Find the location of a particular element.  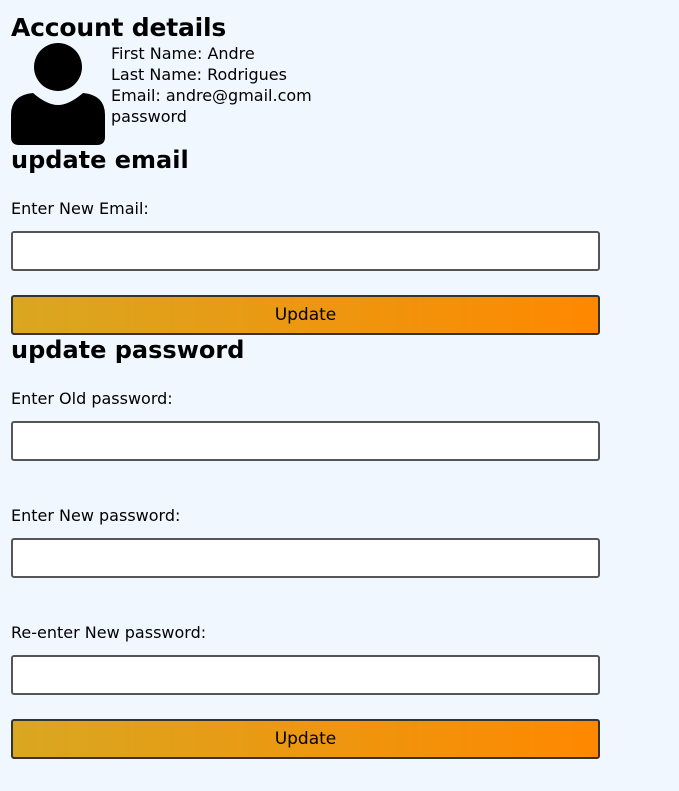

update-email-button: Update is located at coordinates (305, 315).